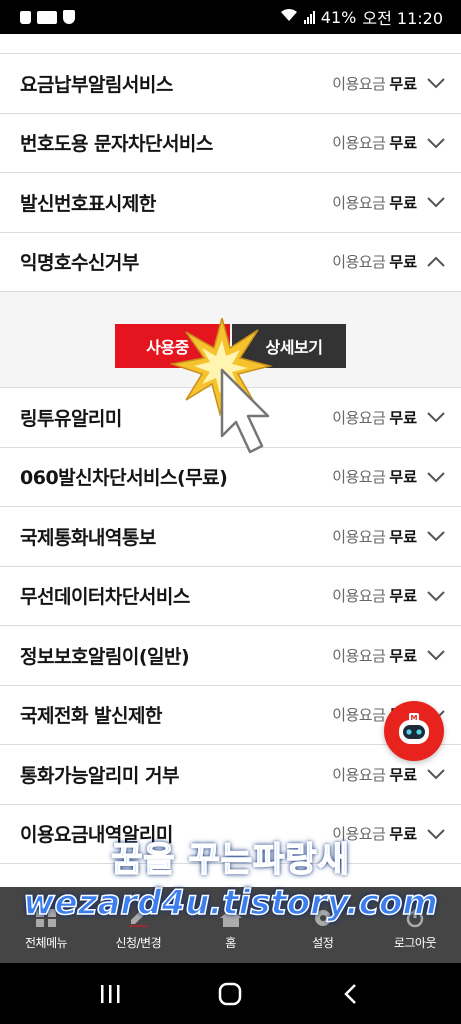 The image size is (461, 1024). I want to click on status-bar: 41% 오전 11:20, so click(230, 17).